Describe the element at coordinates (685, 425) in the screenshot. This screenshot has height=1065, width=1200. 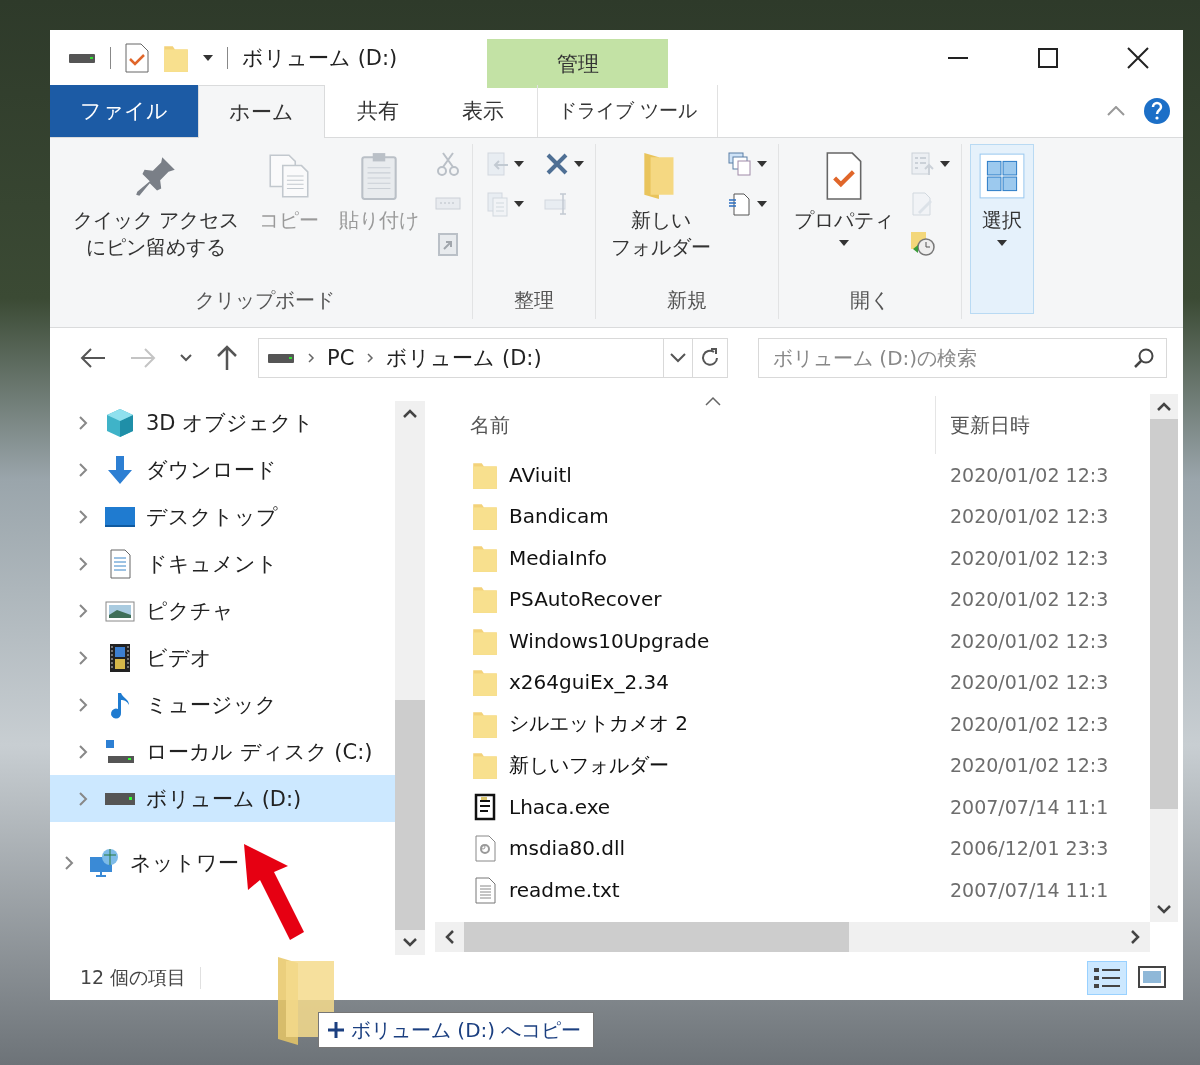
I see `column-header: 名前` at that location.